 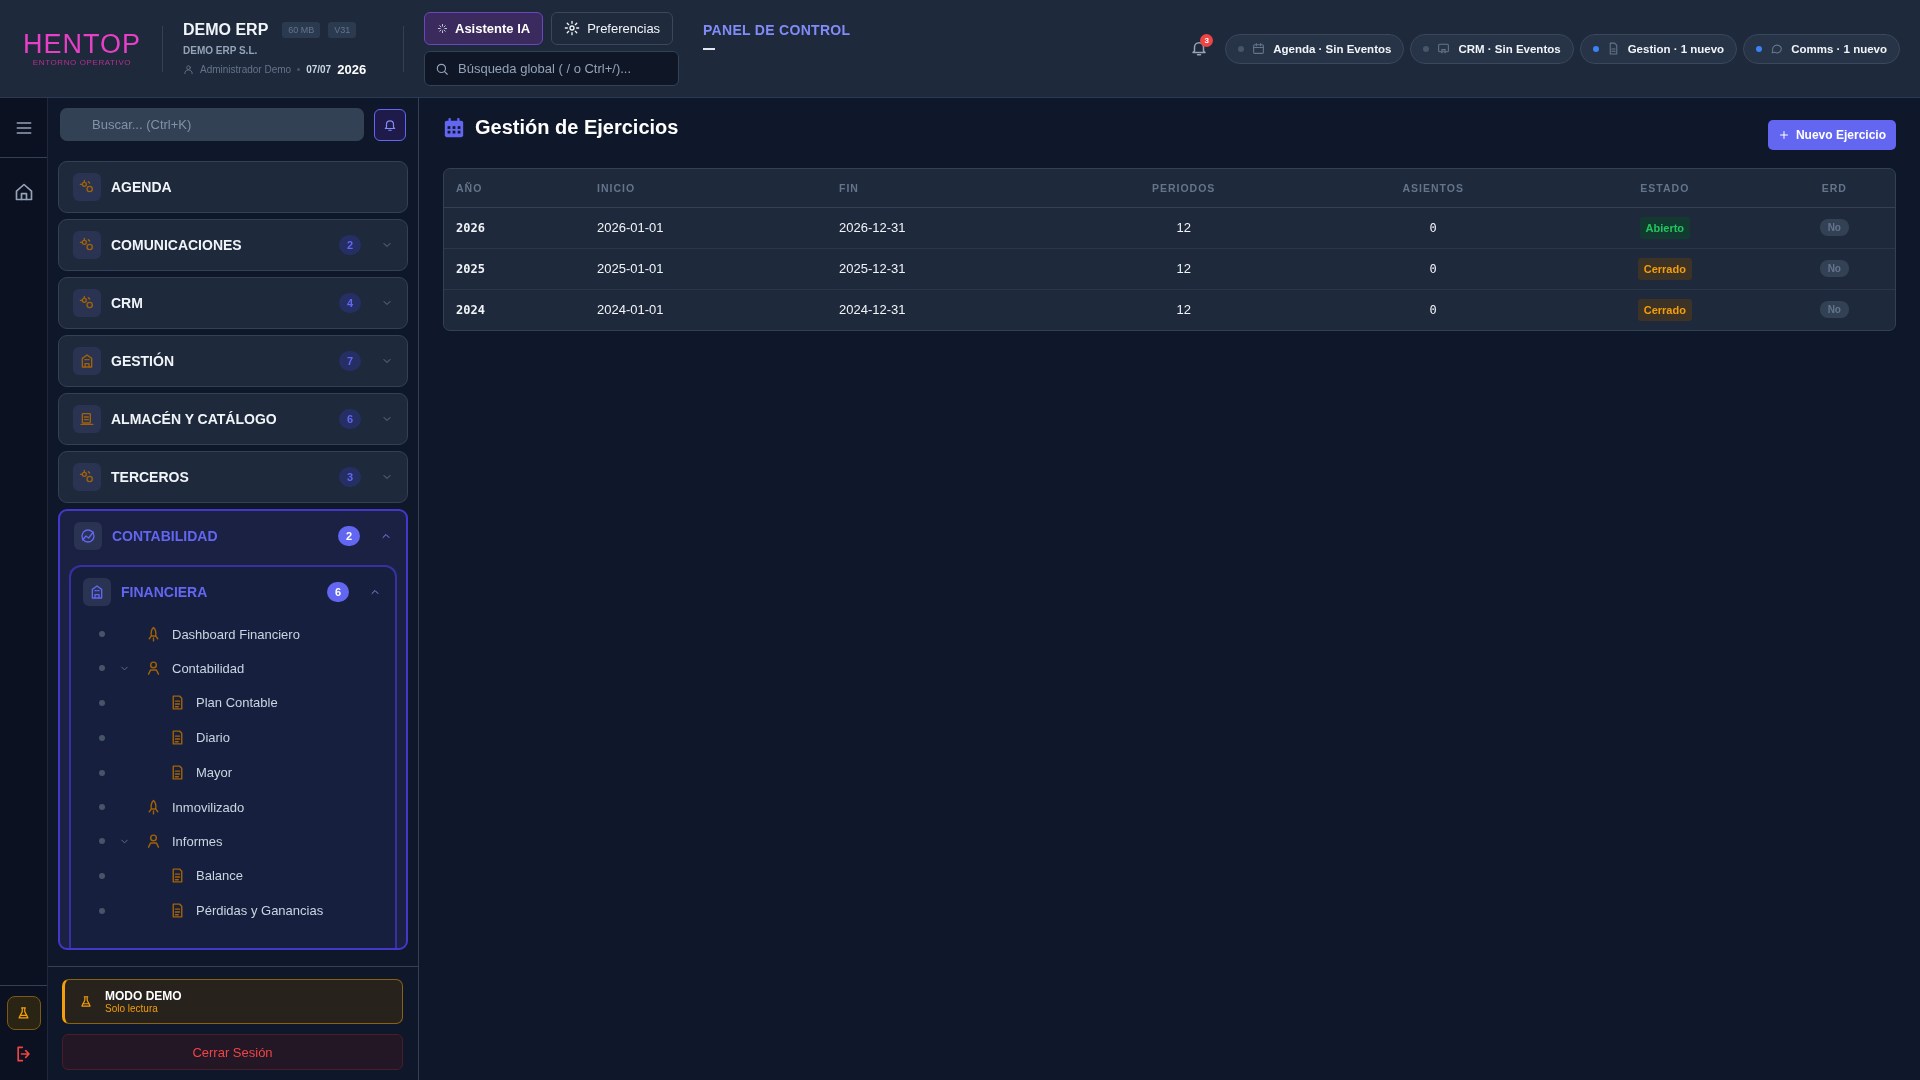 I want to click on column-header: INICIO, so click(x=706, y=188).